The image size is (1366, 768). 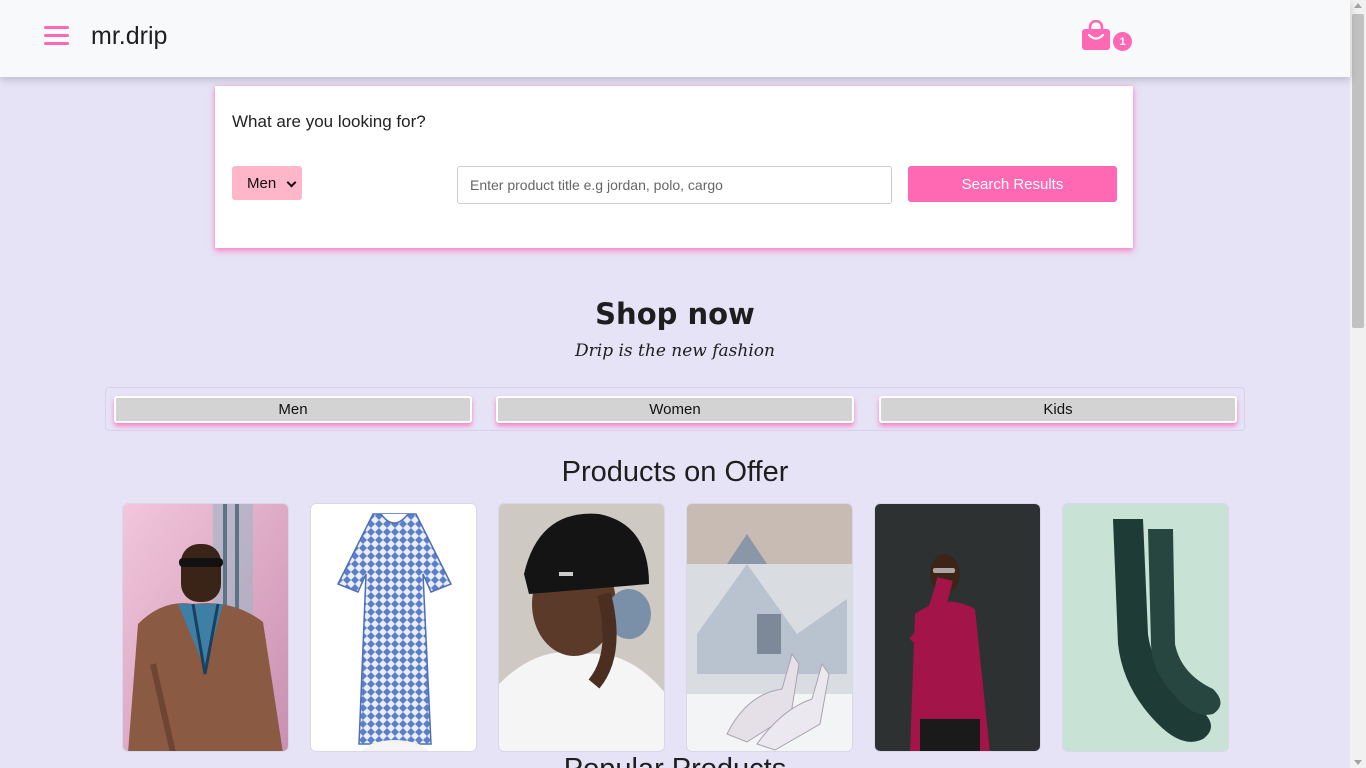 I want to click on category-select-value: Men, so click(x=262, y=183).